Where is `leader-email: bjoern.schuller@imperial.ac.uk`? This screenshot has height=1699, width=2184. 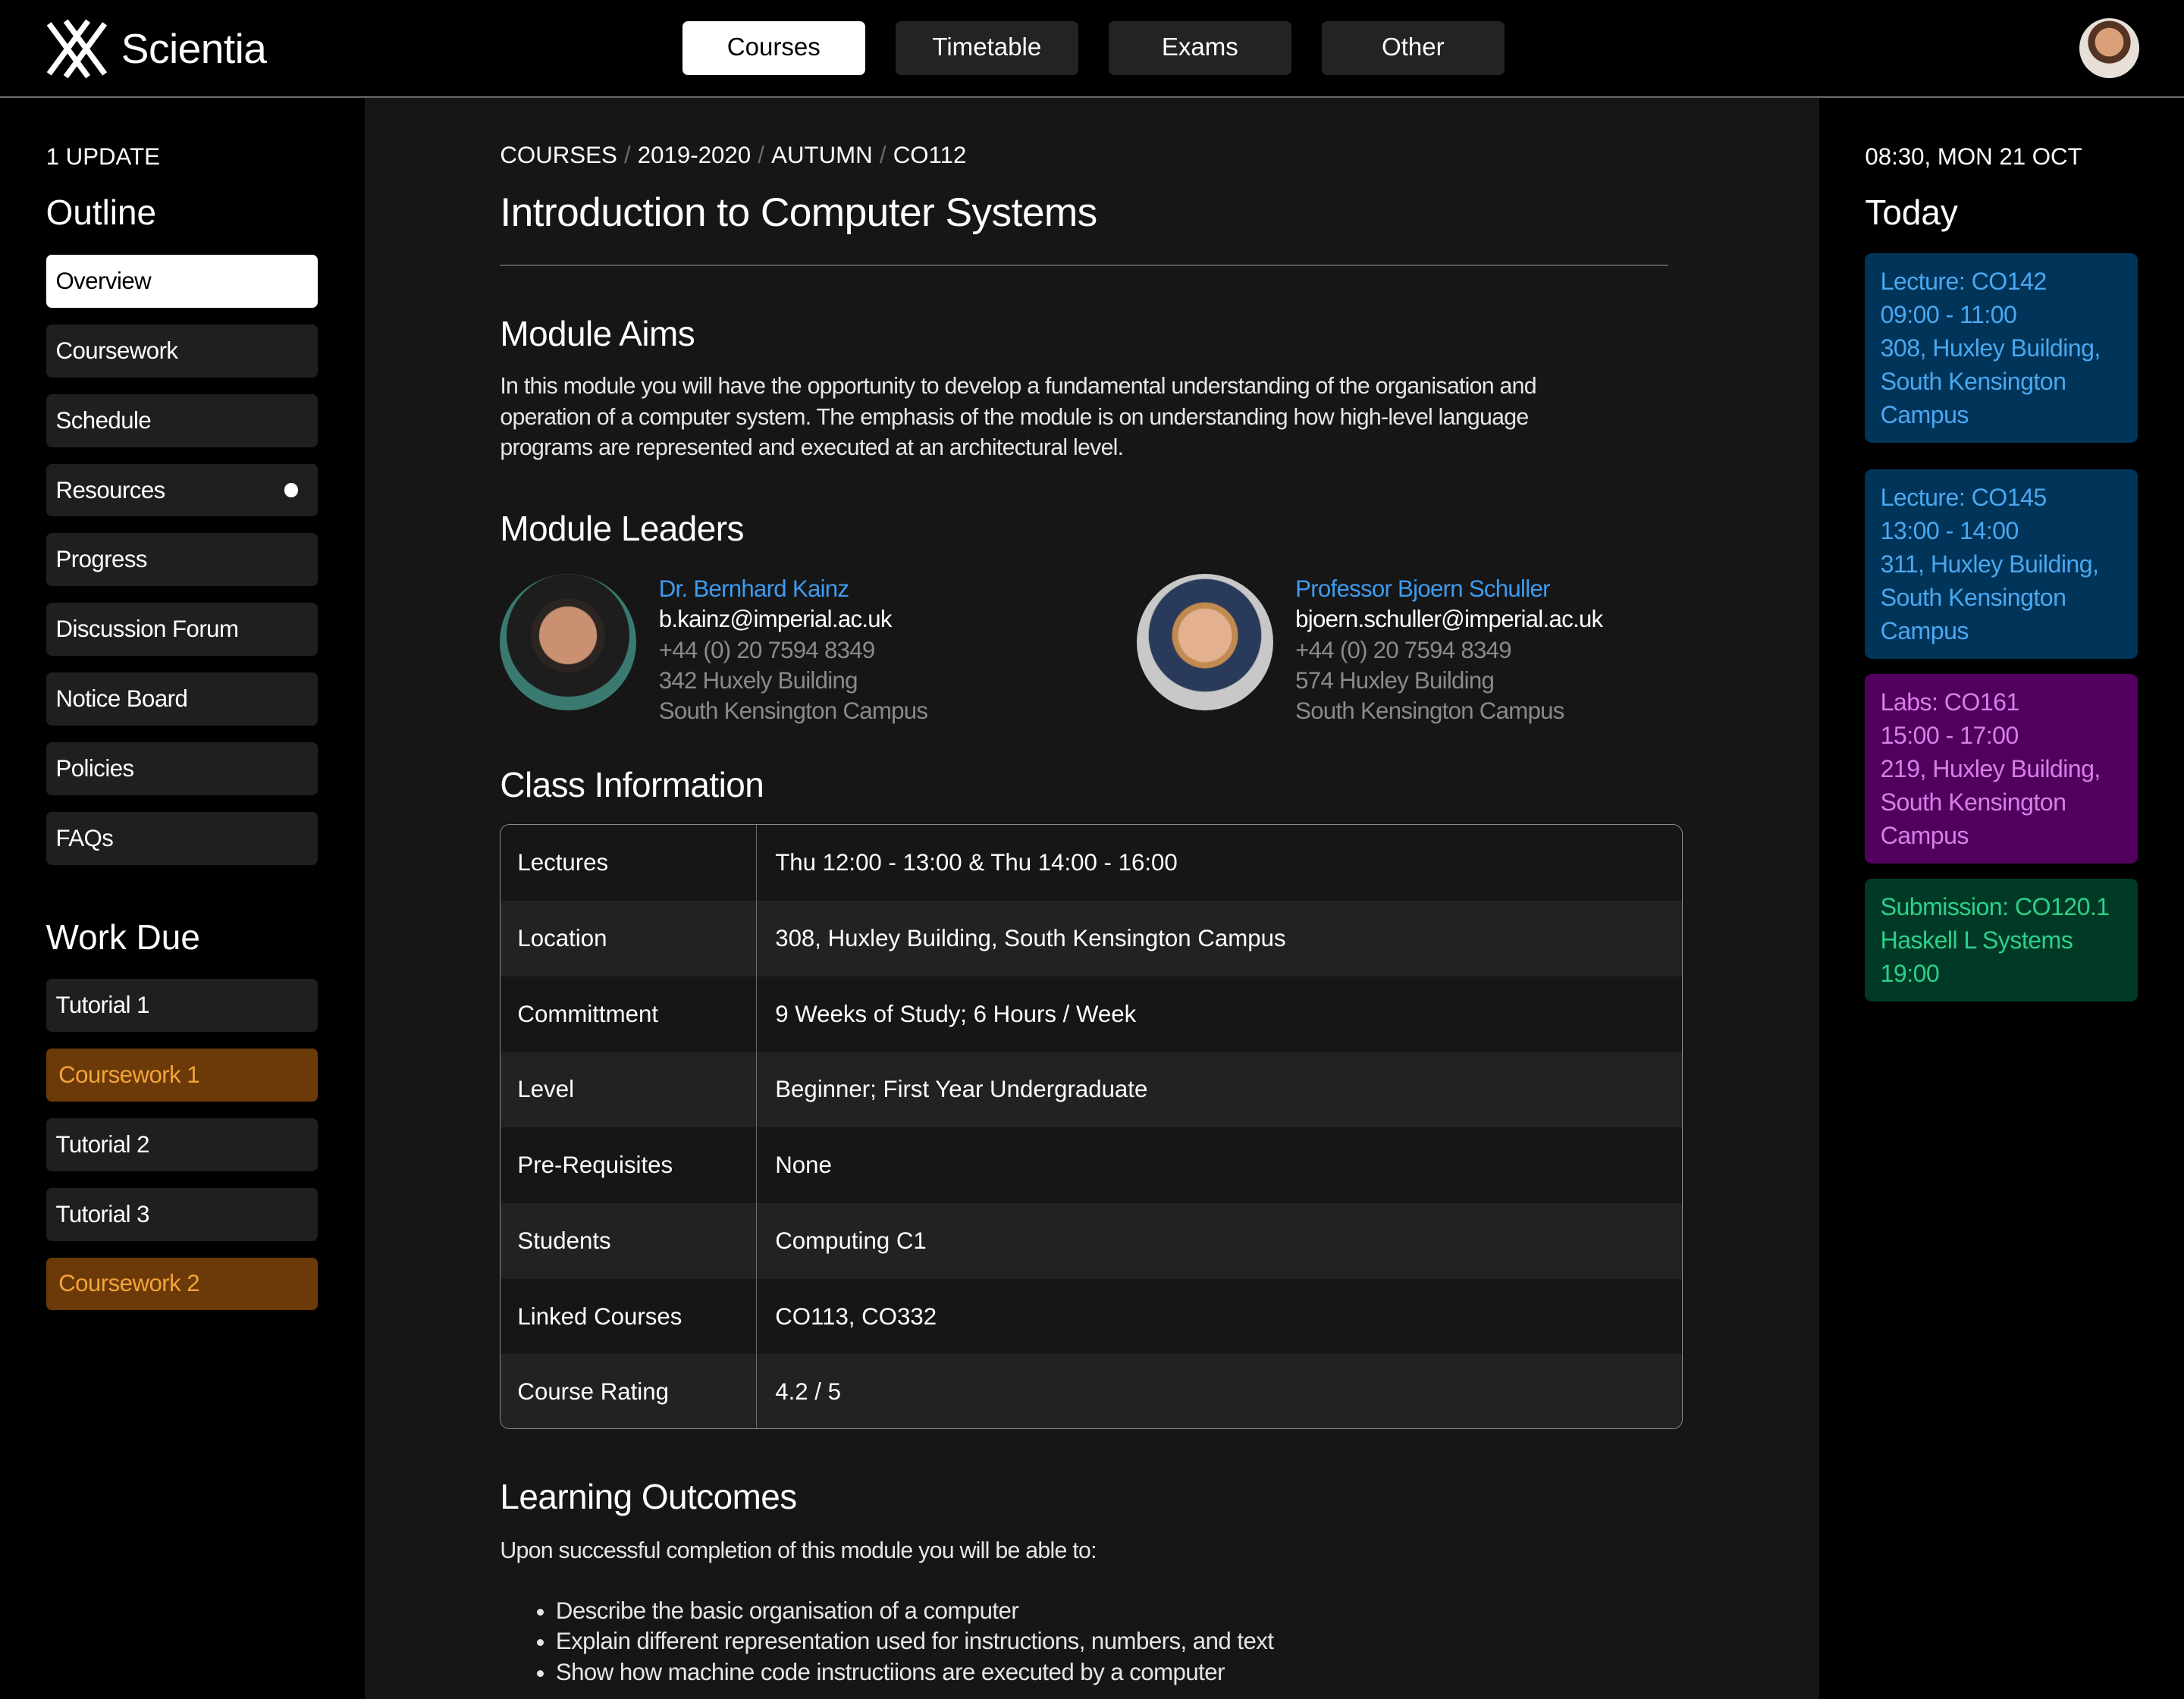
leader-email: bjoern.schuller@imperial.ac.uk is located at coordinates (1449, 619).